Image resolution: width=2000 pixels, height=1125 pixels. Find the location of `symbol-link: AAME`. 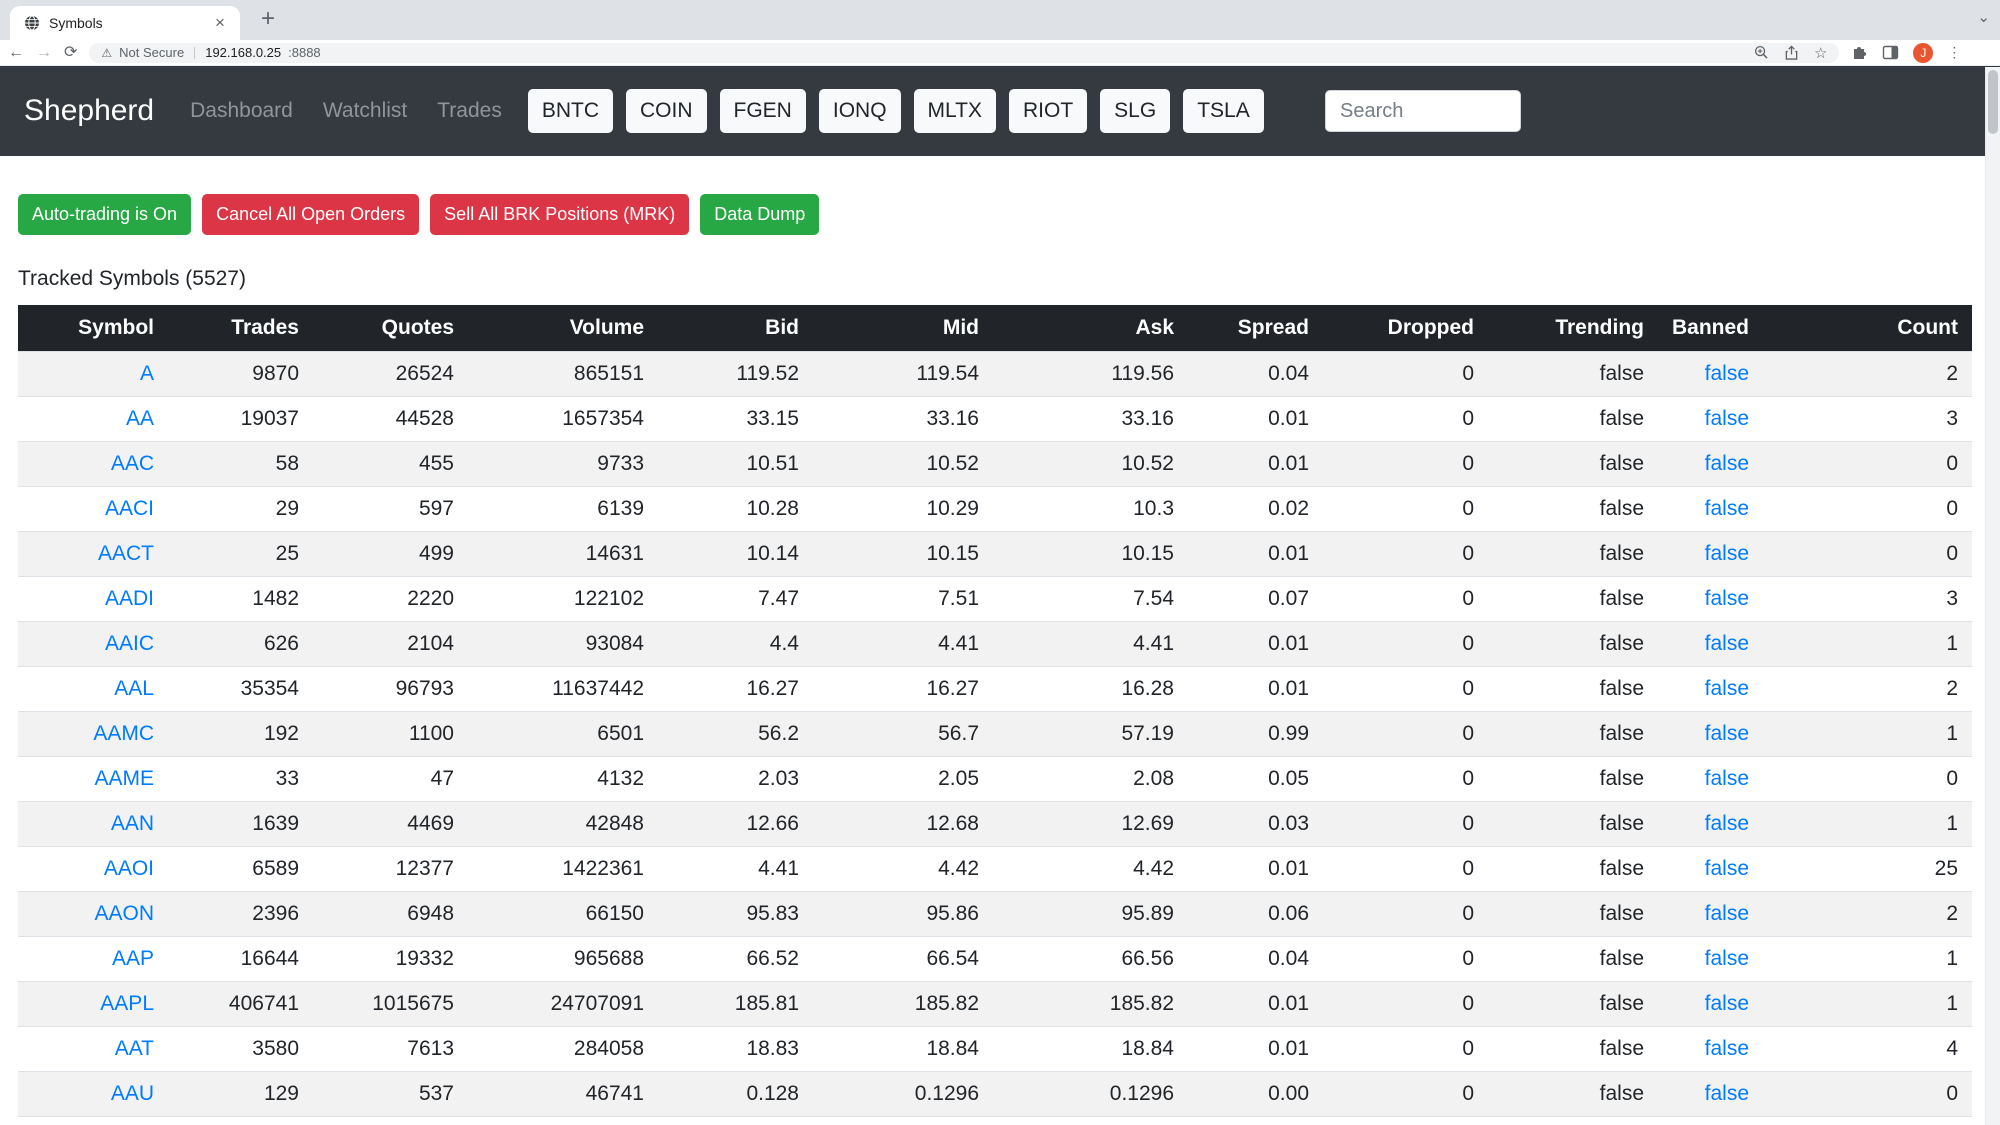

symbol-link: AAME is located at coordinates (124, 778).